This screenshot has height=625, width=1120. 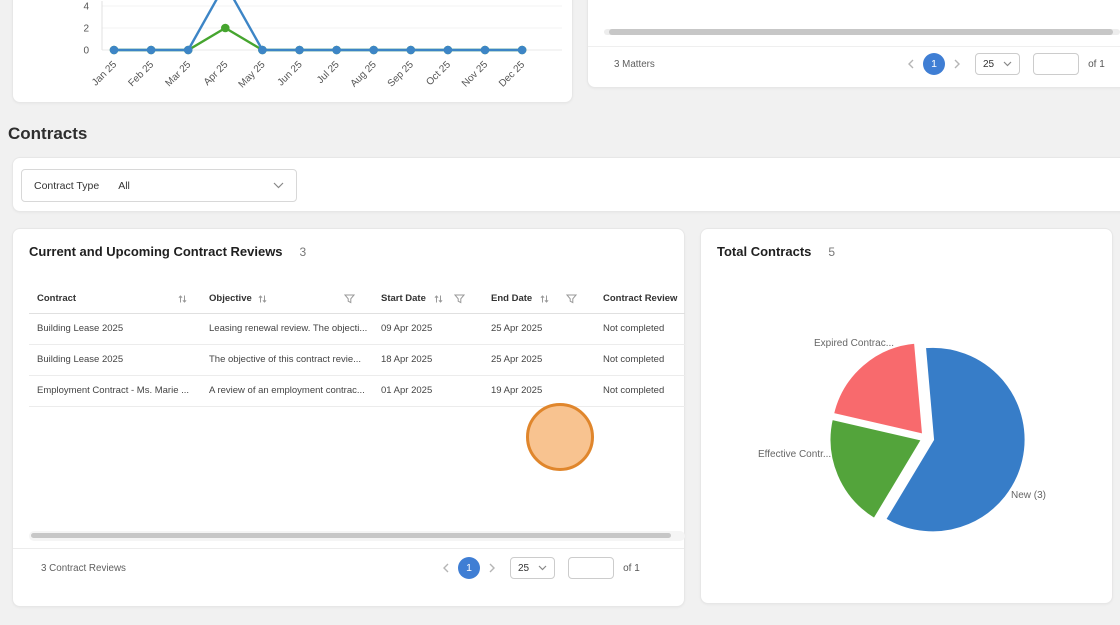 I want to click on contract-type-filter: Contract Type All, so click(x=159, y=185).